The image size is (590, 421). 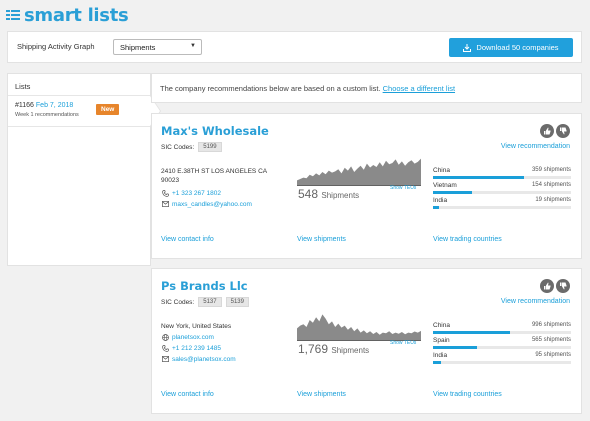 What do you see at coordinates (551, 340) in the screenshot?
I see `country-shipments: 565 shipments` at bounding box center [551, 340].